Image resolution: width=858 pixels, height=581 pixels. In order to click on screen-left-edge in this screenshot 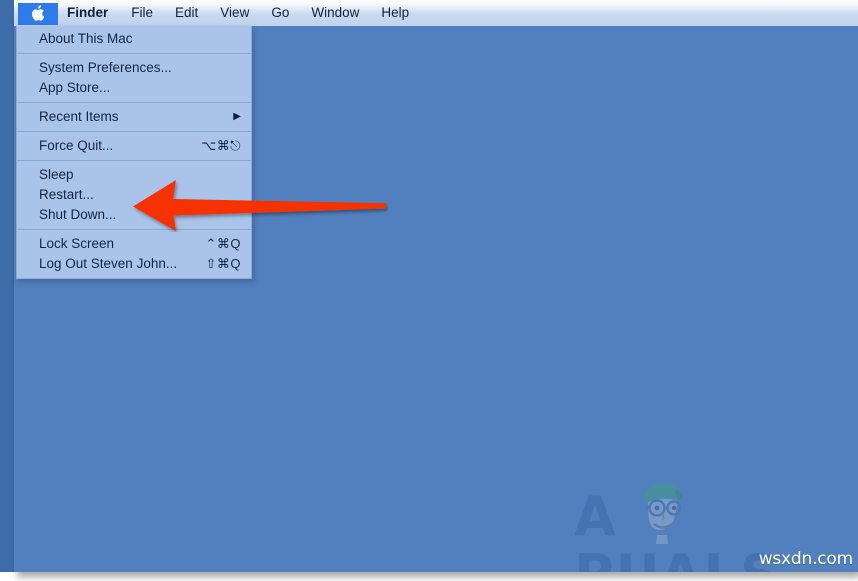, I will do `click(7, 286)`.